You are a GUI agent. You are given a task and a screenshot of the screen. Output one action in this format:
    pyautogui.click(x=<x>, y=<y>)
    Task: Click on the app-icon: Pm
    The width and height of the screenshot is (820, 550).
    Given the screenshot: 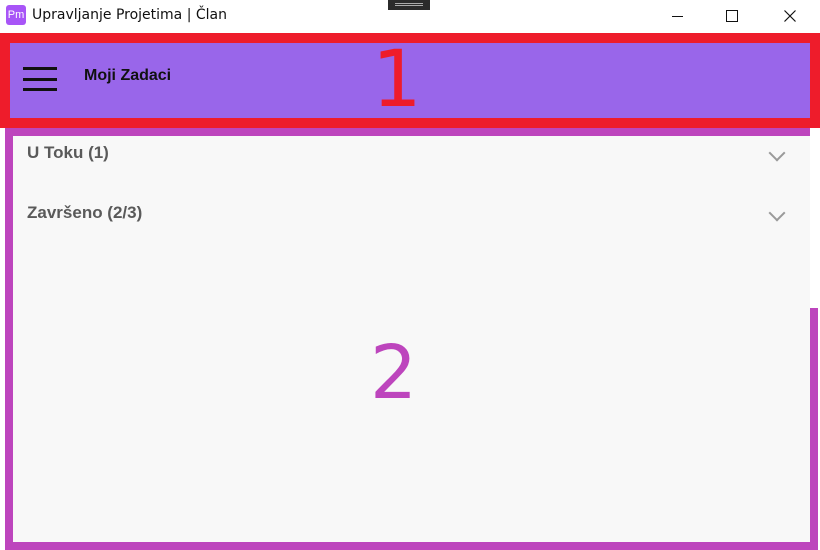 What is the action you would take?
    pyautogui.click(x=16, y=15)
    